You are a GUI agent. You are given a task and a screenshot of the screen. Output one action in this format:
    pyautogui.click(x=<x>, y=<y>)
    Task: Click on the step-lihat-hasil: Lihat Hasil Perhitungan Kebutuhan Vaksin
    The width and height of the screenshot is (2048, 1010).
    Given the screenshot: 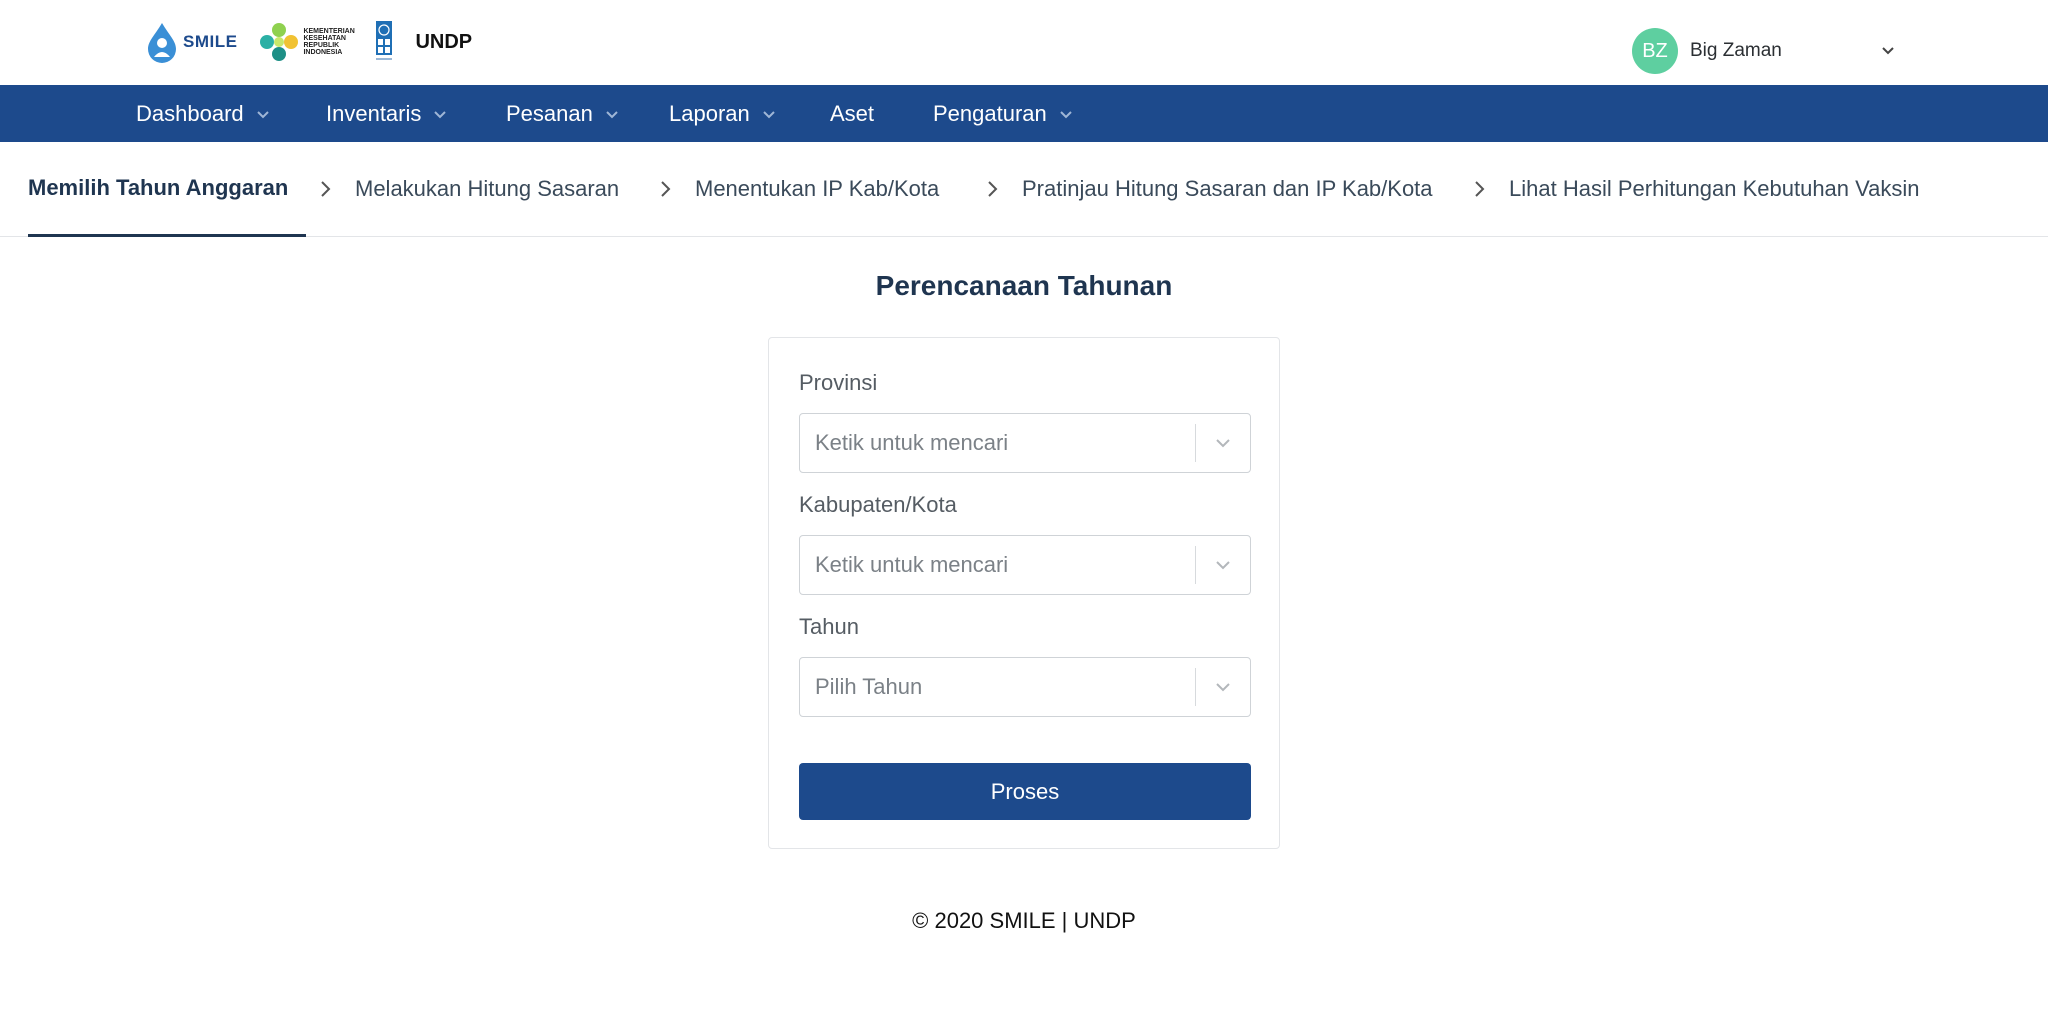 What is the action you would take?
    pyautogui.click(x=1714, y=189)
    